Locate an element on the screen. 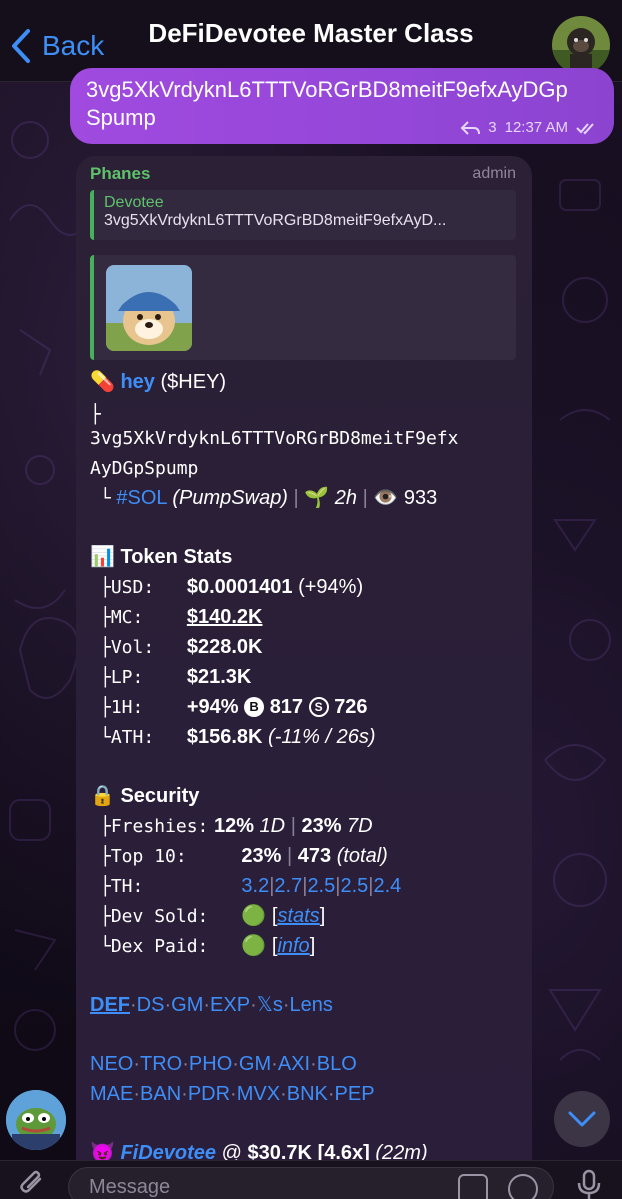  stats-link: stats is located at coordinates (298, 916).